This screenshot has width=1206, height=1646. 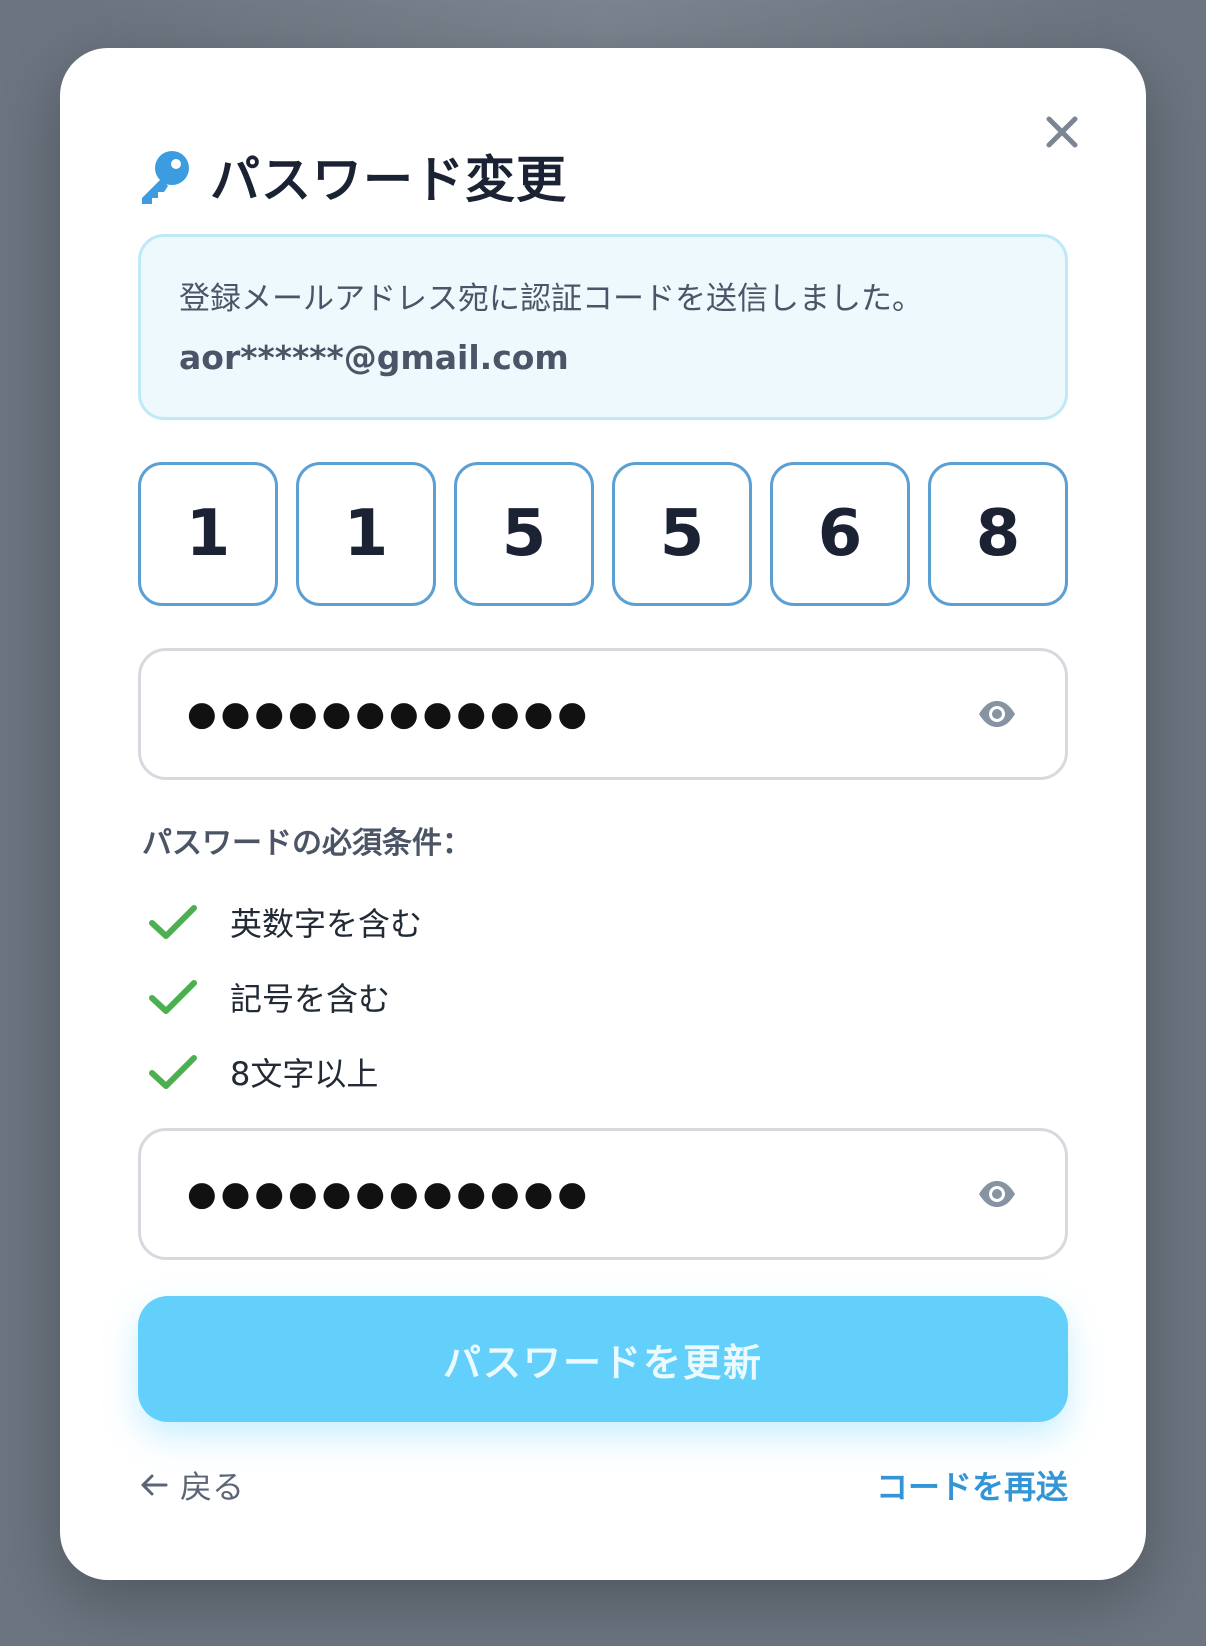 I want to click on confirm-password-value: ●●●●●●●●●●●●, so click(x=389, y=1194).